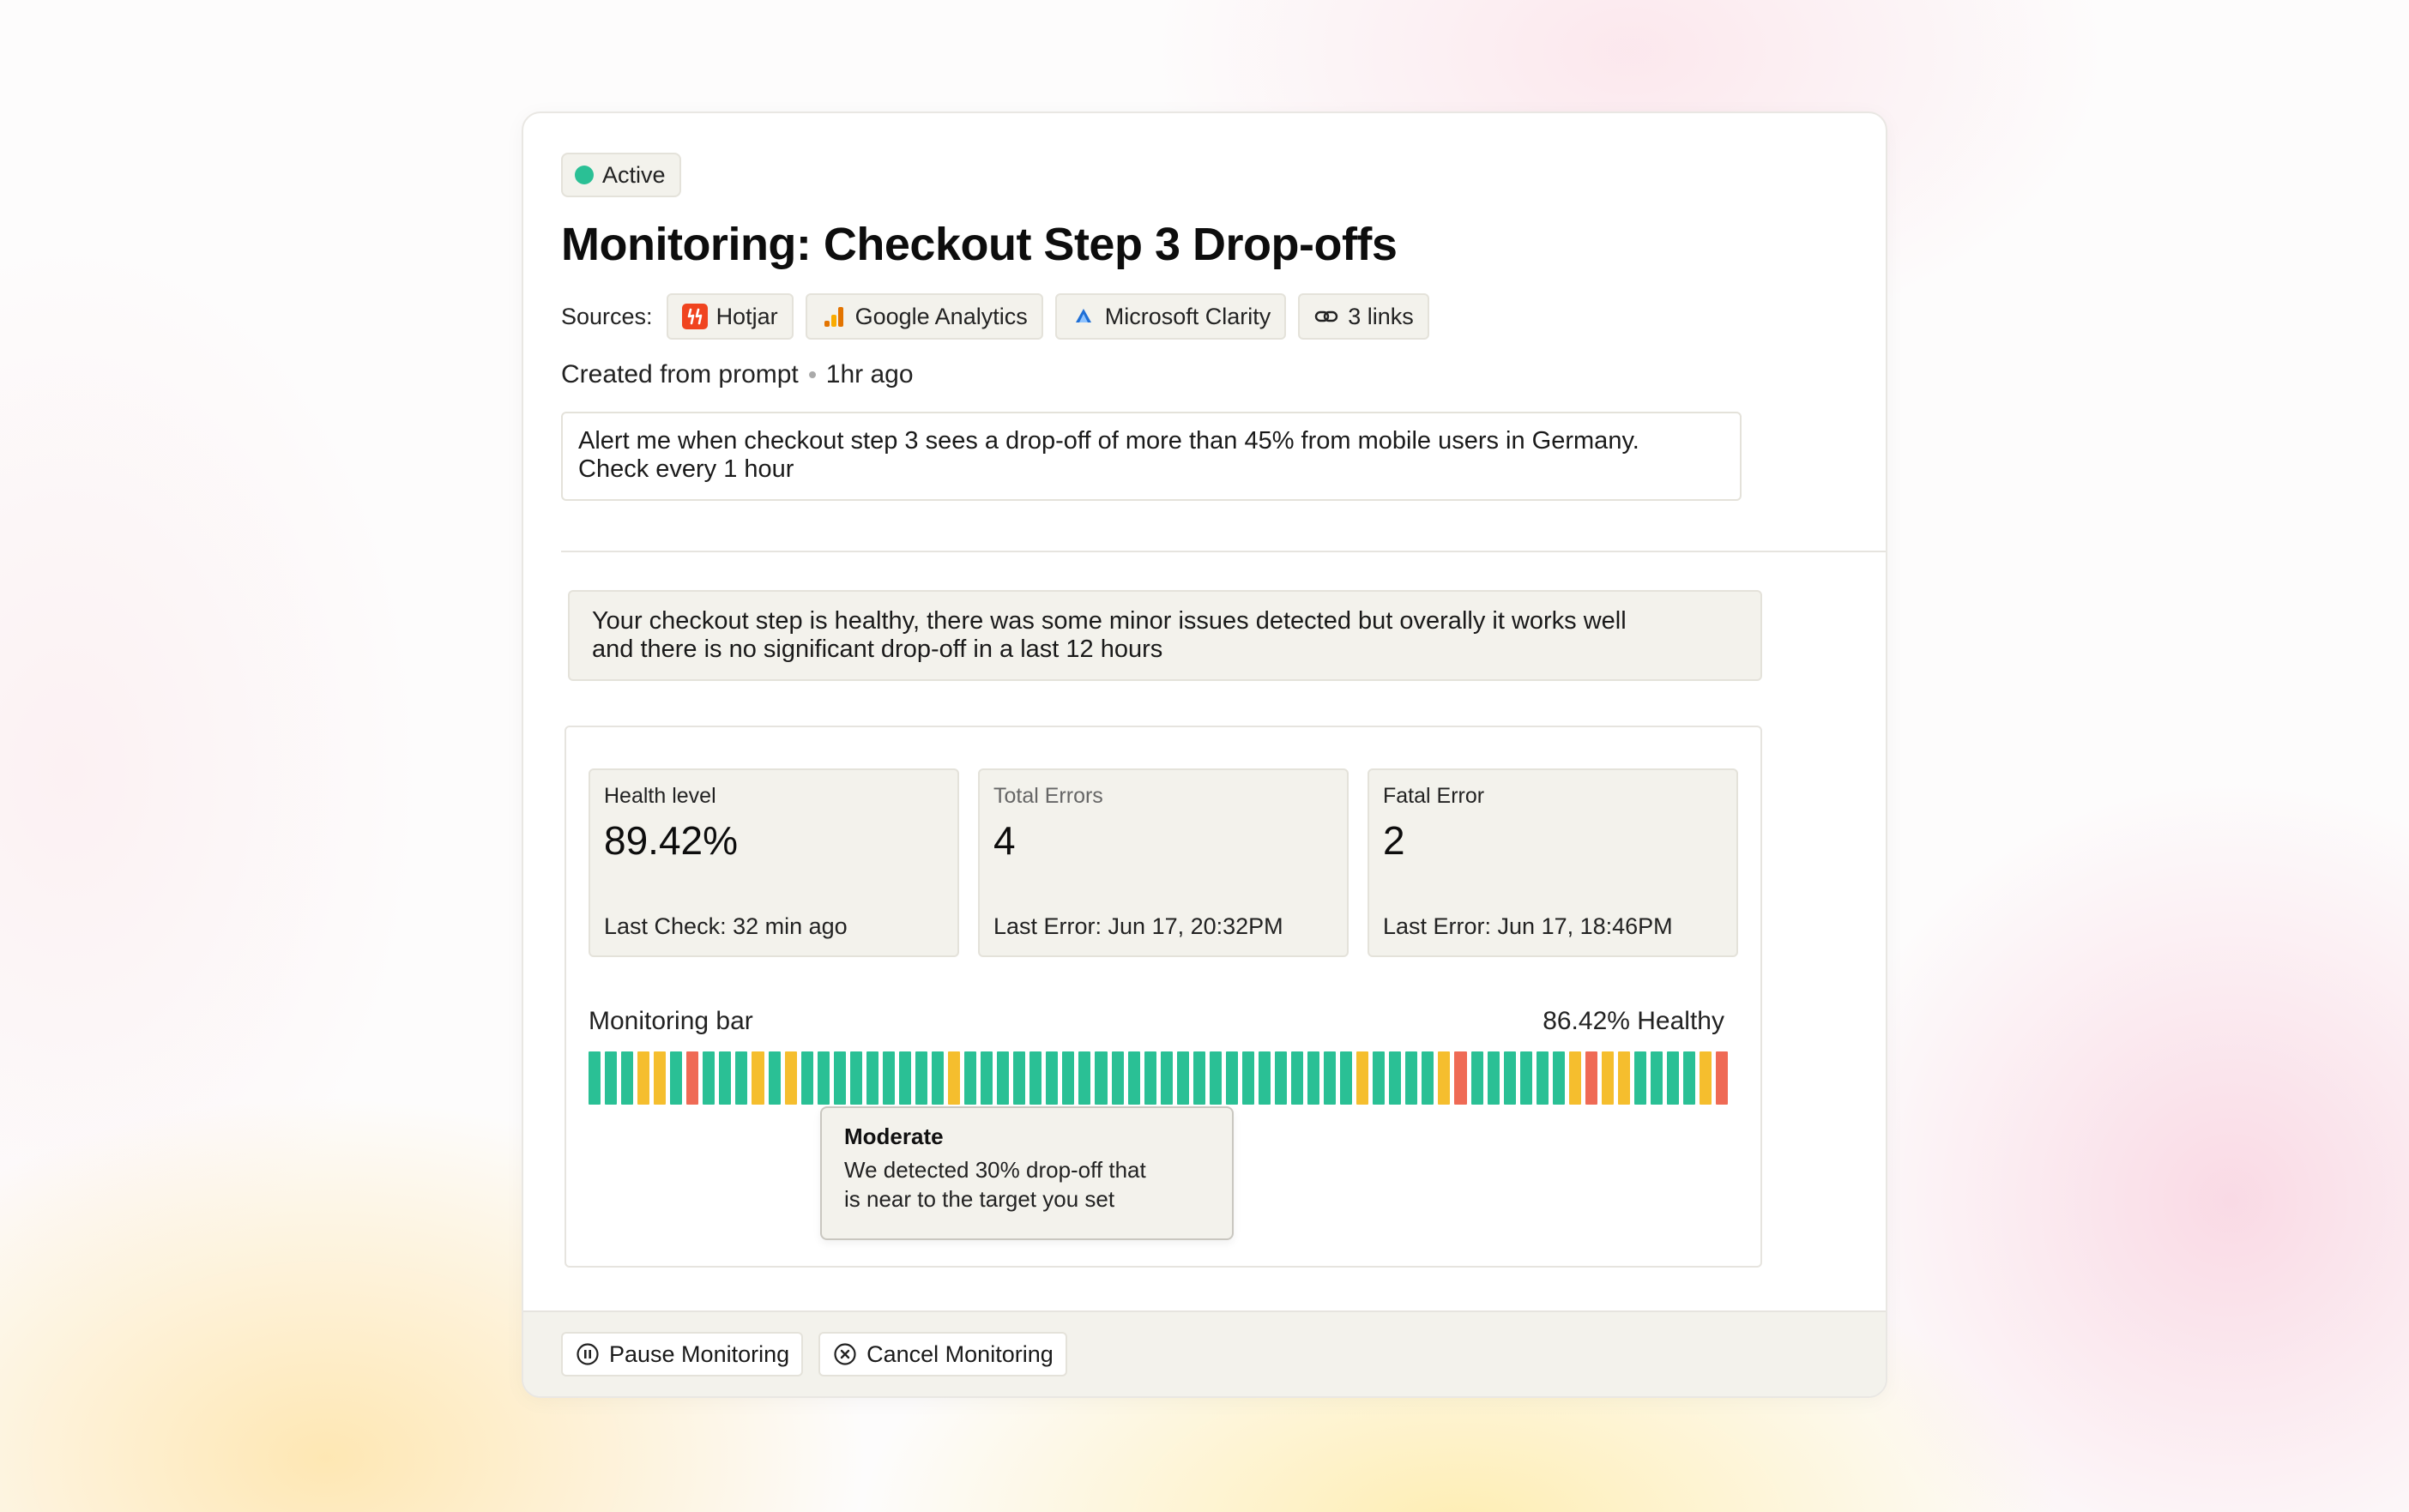  Describe the element at coordinates (995, 1170) in the screenshot. I see `tooltip-line: We detected 30% drop-off that` at that location.